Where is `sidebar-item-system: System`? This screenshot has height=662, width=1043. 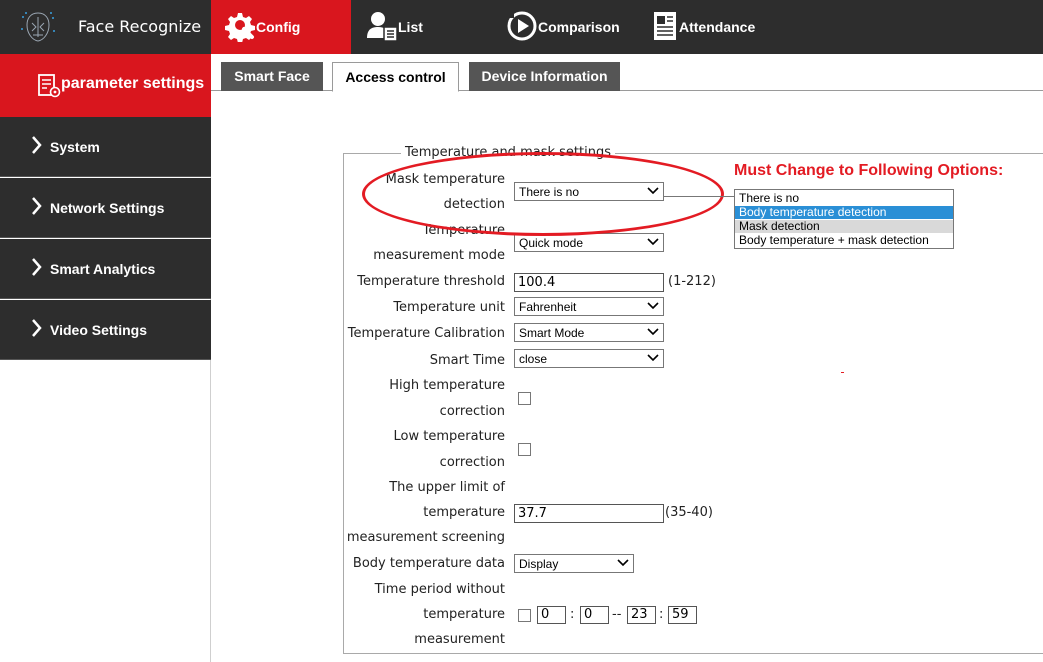 sidebar-item-system: System is located at coordinates (105, 147).